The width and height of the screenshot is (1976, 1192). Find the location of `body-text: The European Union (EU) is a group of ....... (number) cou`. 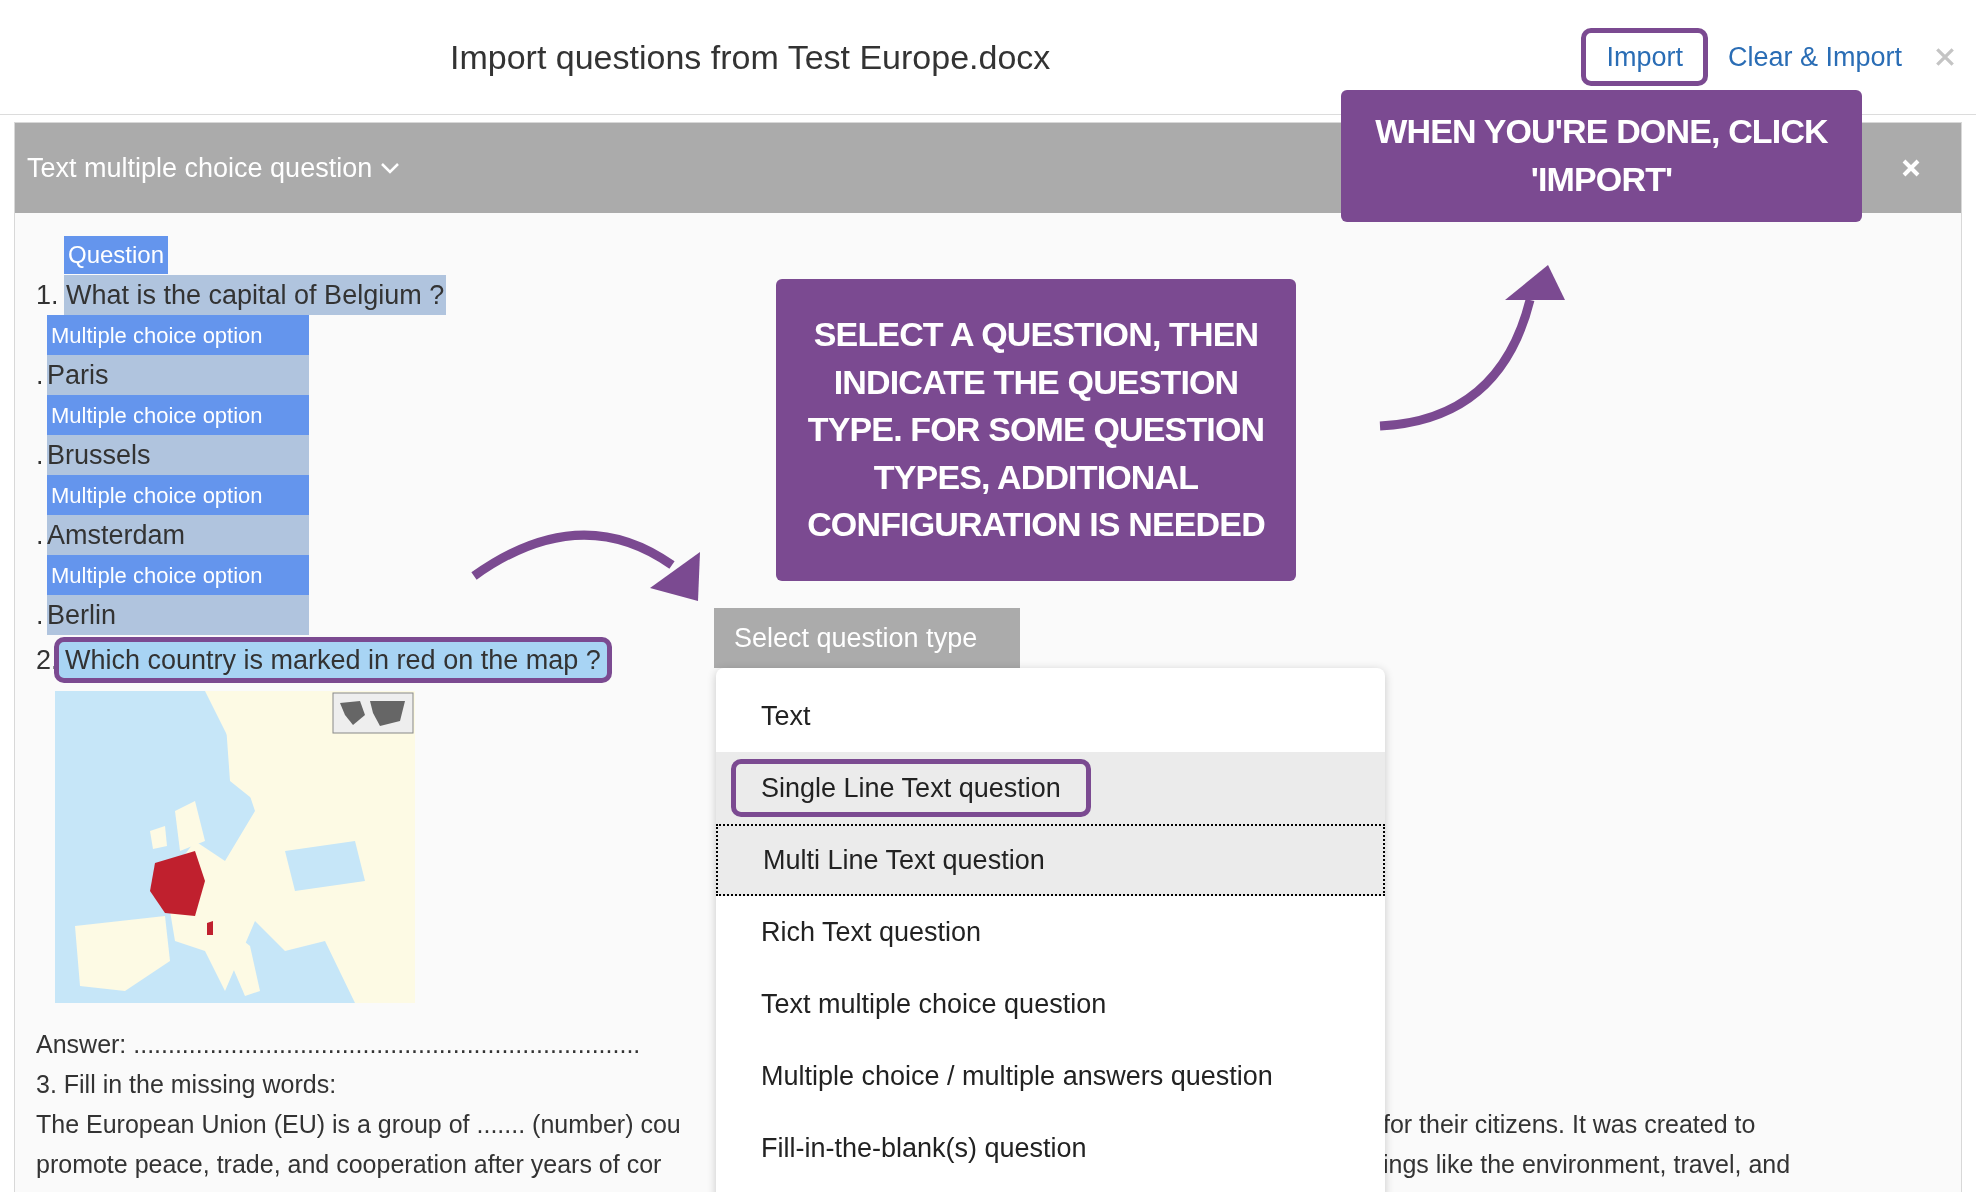

body-text: The European Union (EU) is a group of ....... (number) cou is located at coordinates (358, 1125).